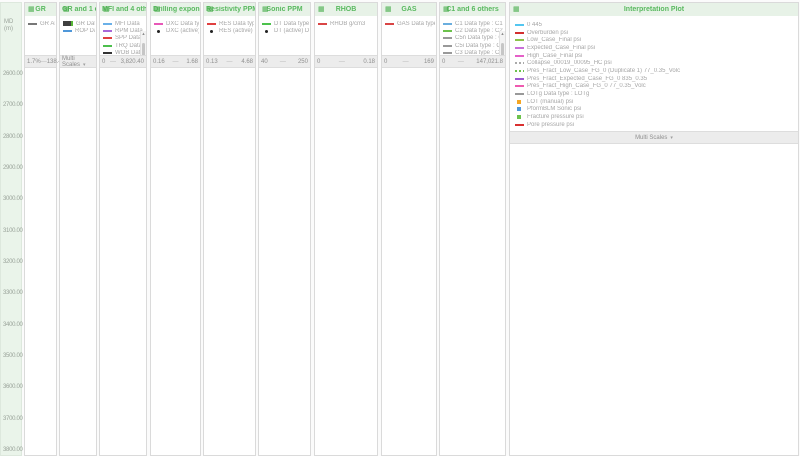 This screenshot has width=800, height=456. I want to click on track-gas: ▦ GAS GAS Data type : C 0 — 169, so click(409, 229).